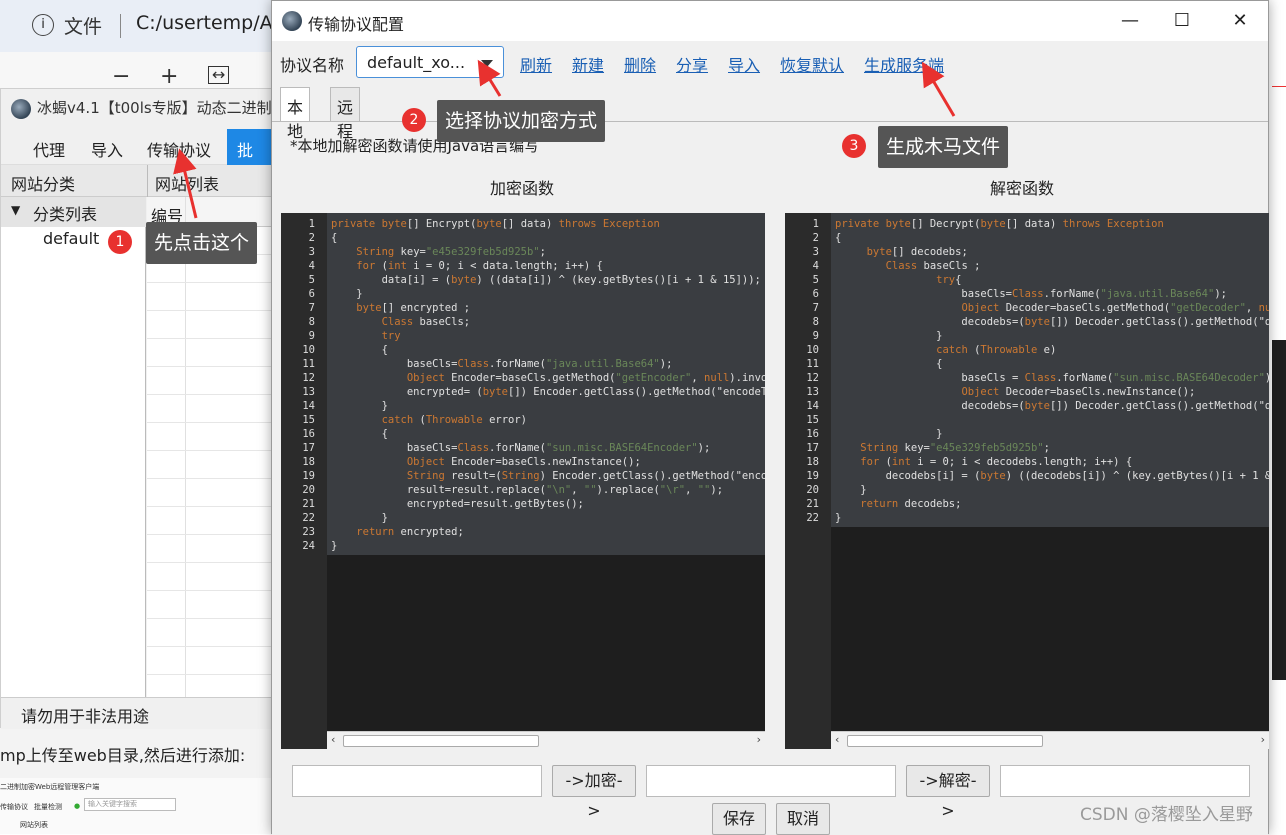 This screenshot has width=1286, height=835. I want to click on encrypt-title: 加密函数, so click(522, 188).